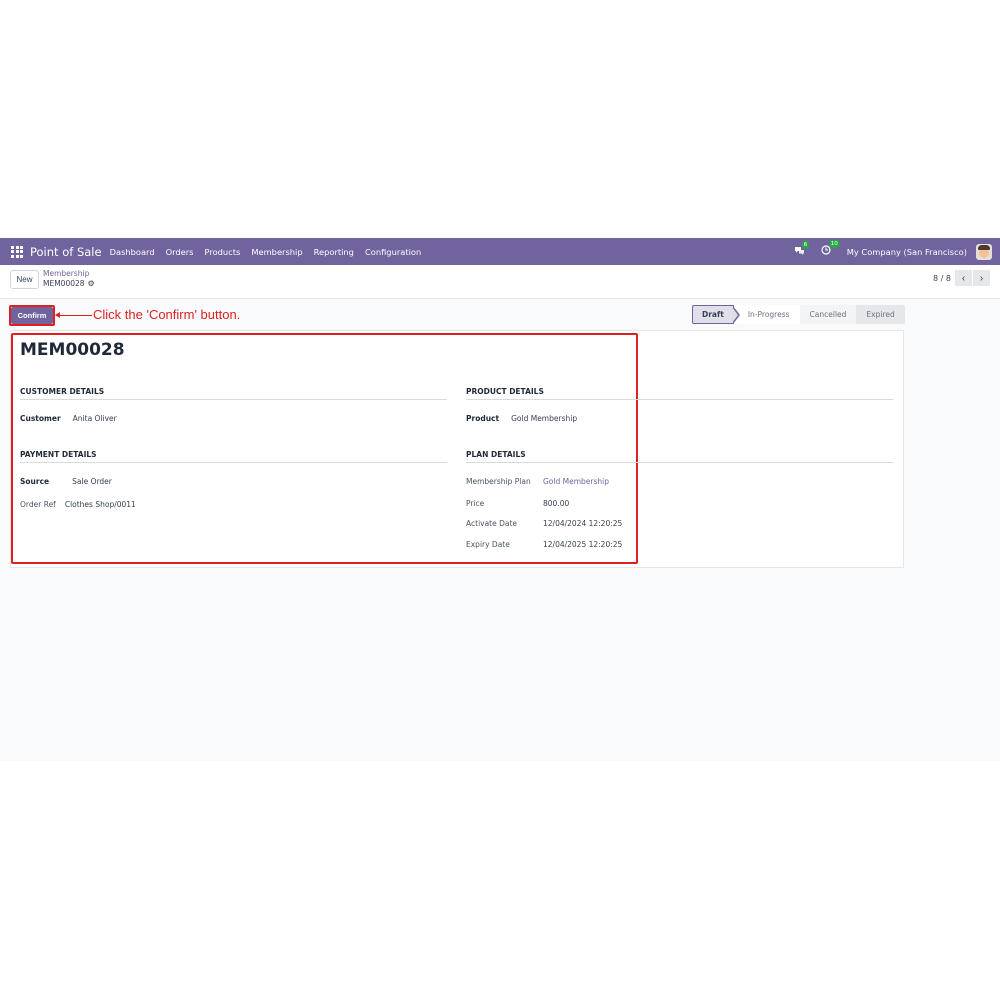  What do you see at coordinates (556, 503) in the screenshot?
I see `price-value: 800.00` at bounding box center [556, 503].